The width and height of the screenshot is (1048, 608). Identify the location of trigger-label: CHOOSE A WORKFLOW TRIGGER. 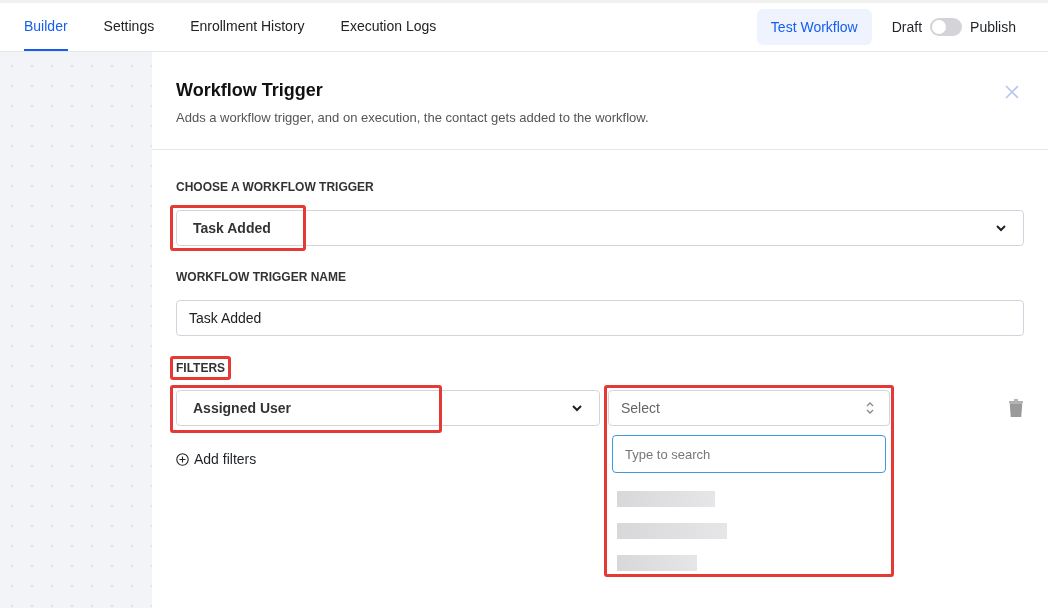
(275, 187).